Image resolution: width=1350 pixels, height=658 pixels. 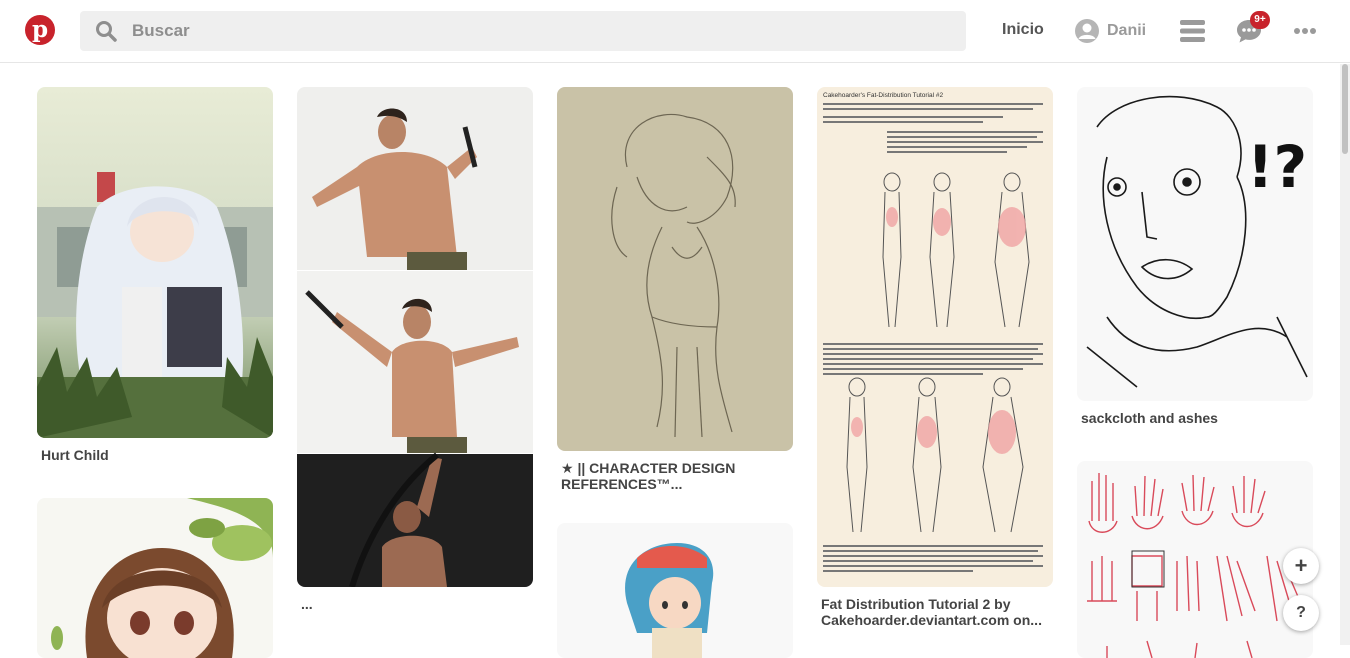 I want to click on anime-girl-portrait, so click(x=155, y=578).